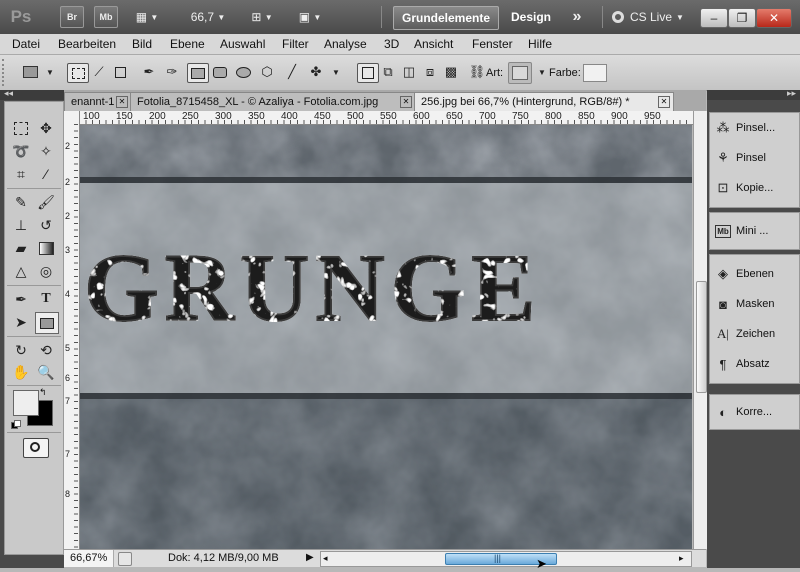  Describe the element at coordinates (451, 72) in the screenshot. I see `exclude-shape-button: ▩` at that location.